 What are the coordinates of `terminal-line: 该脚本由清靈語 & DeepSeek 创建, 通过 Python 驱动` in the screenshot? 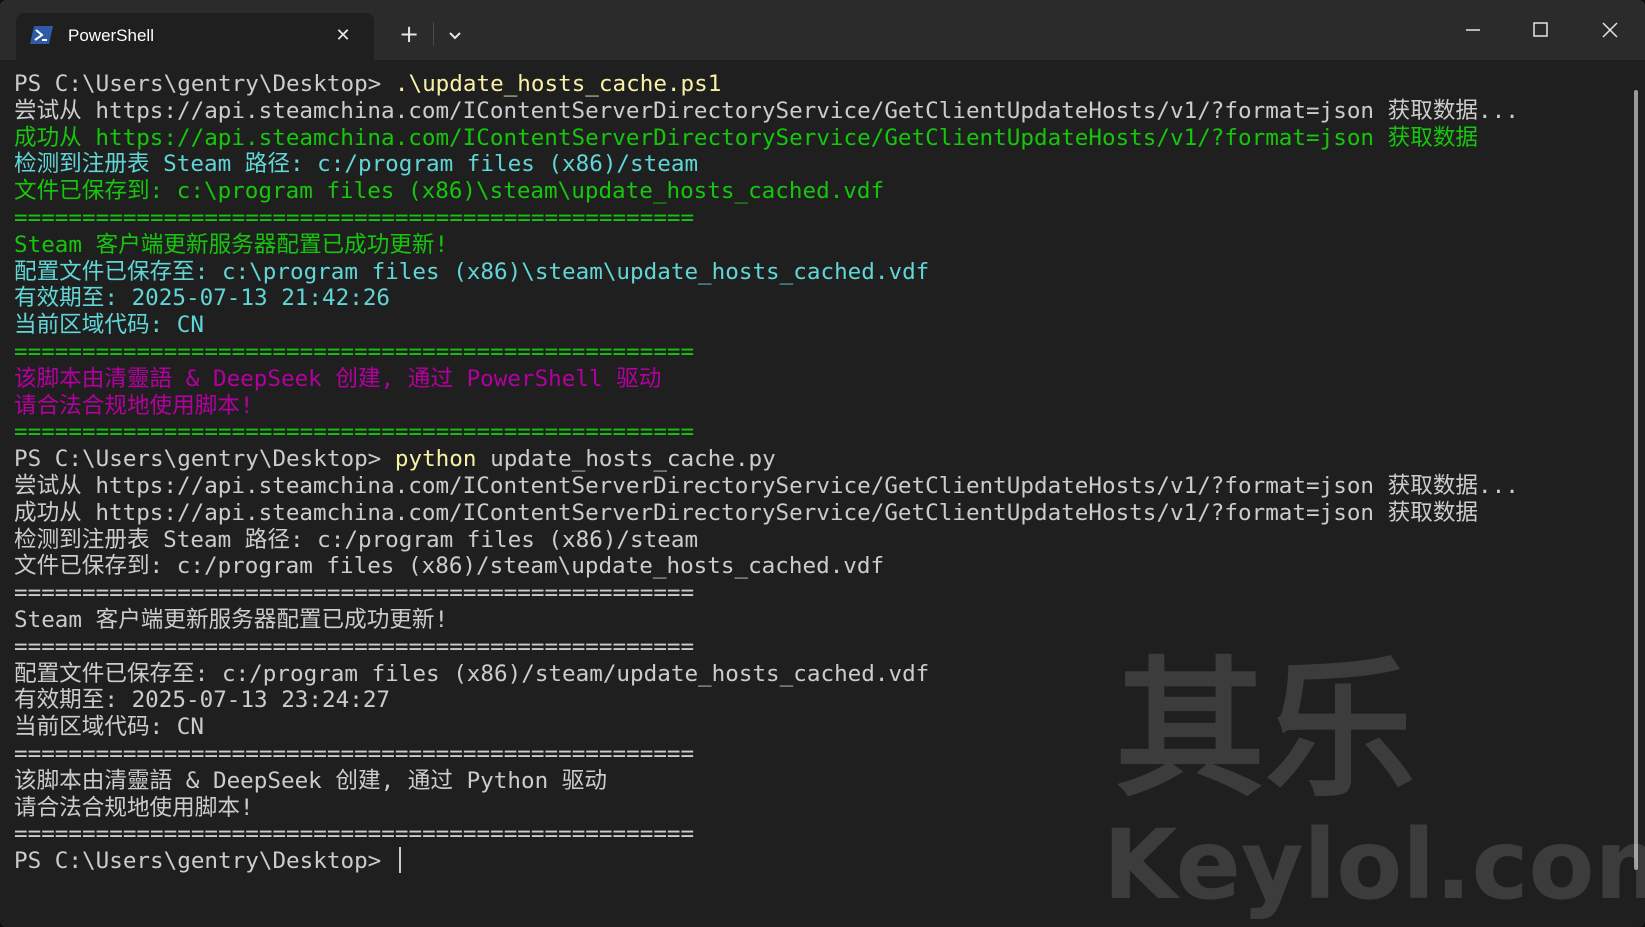 It's located at (310, 781).